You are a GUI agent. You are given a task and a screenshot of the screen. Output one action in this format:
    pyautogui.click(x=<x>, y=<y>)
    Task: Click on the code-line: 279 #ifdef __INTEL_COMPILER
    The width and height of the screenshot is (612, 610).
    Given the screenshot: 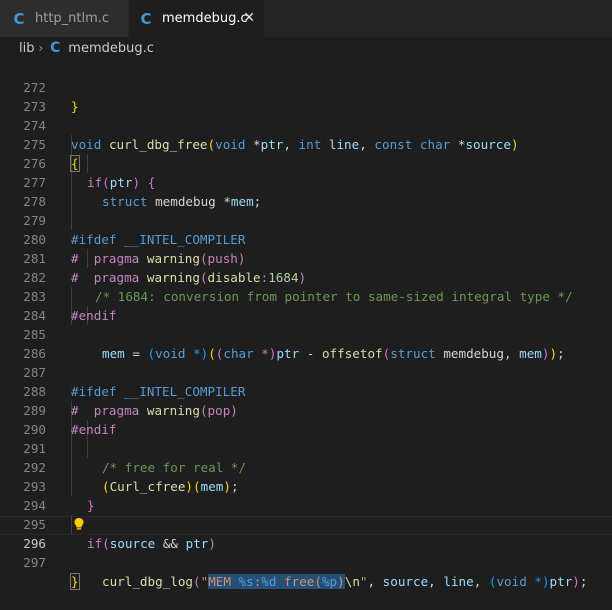 What is the action you would take?
    pyautogui.click(x=306, y=219)
    